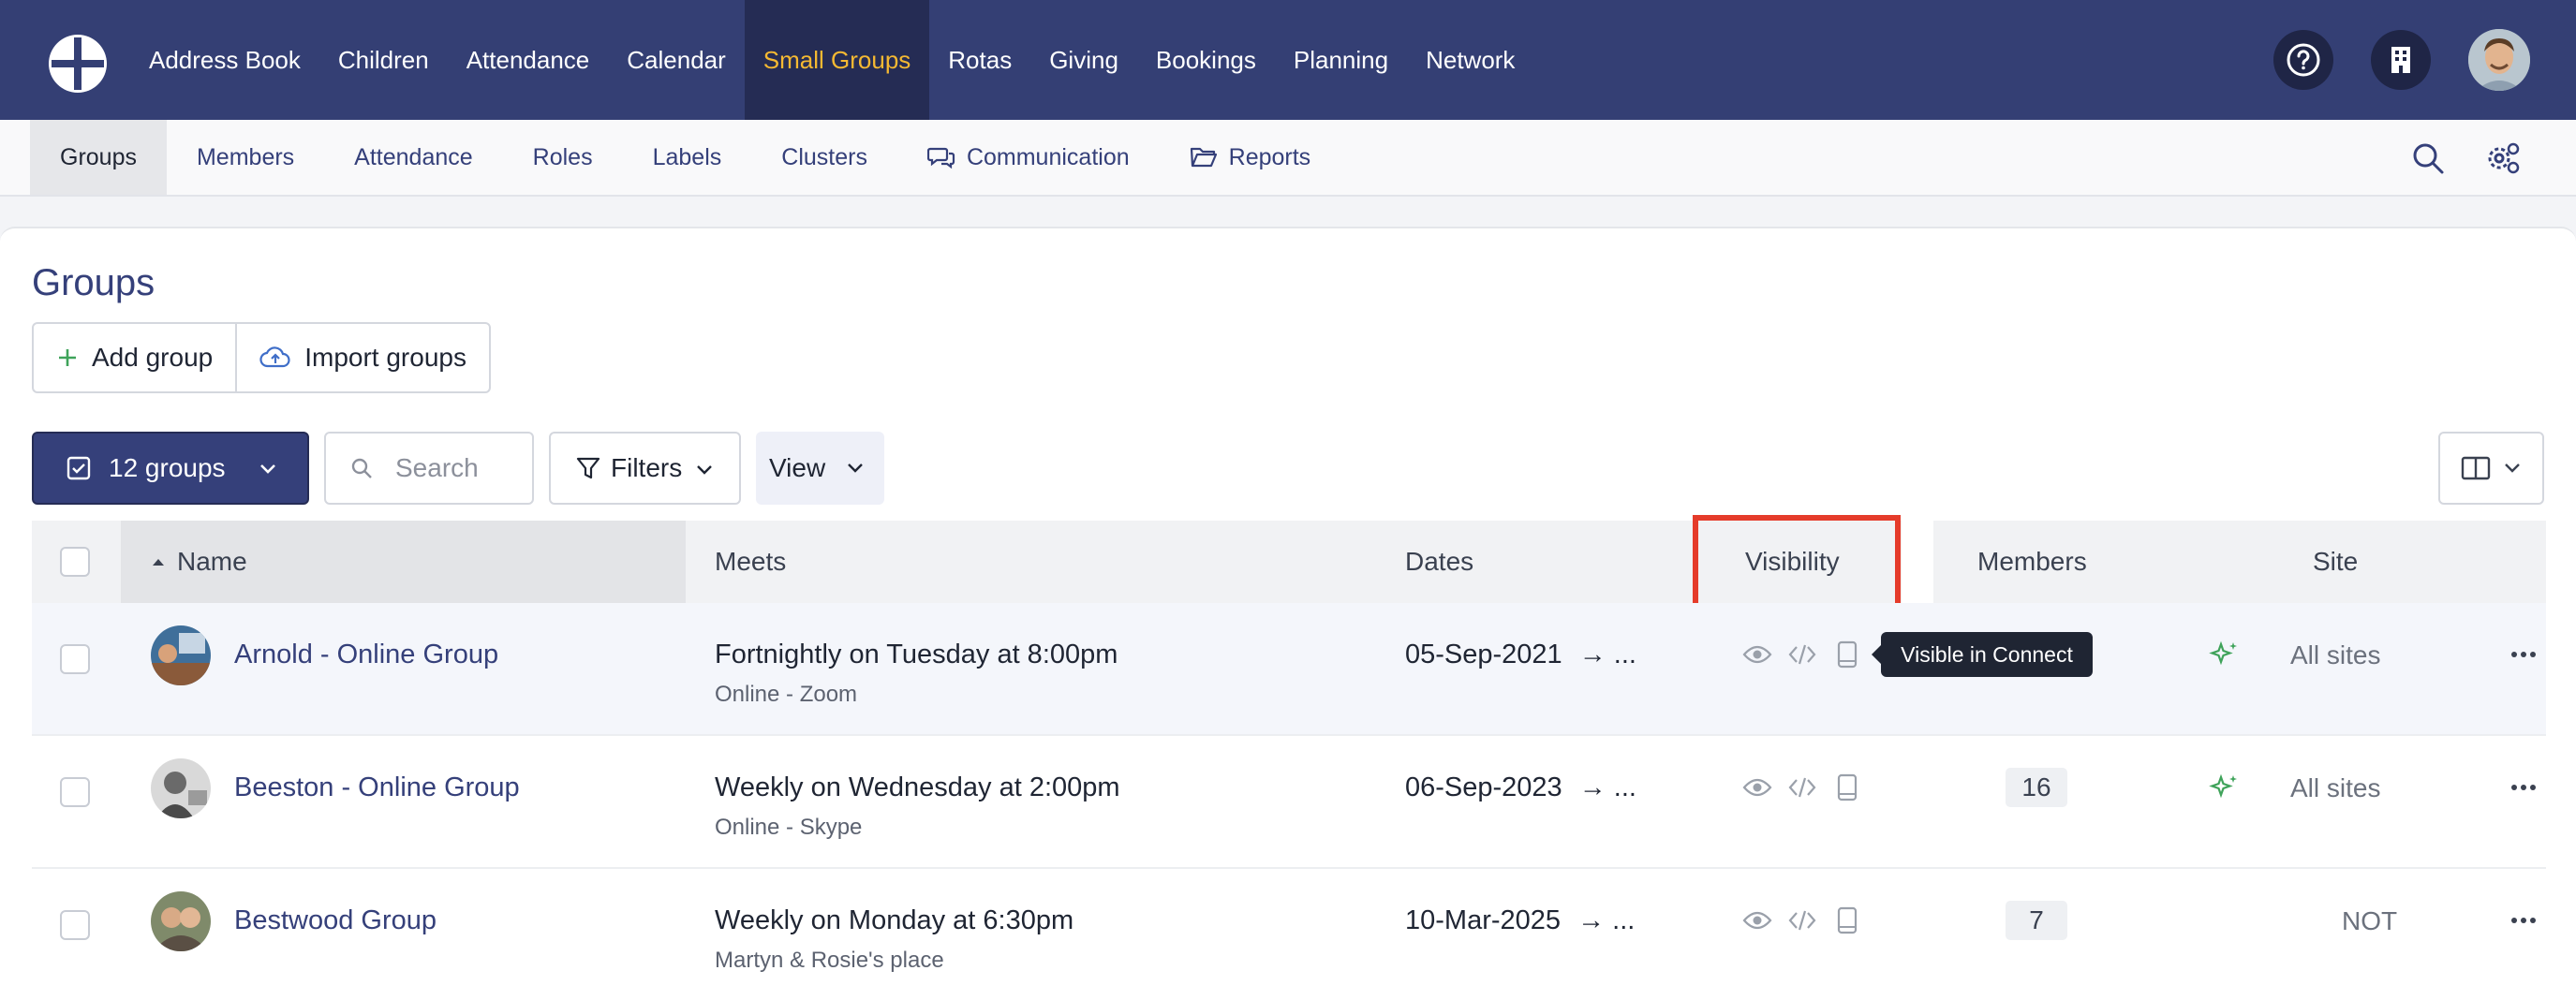  Describe the element at coordinates (751, 562) in the screenshot. I see `column-header-meets: Meets` at that location.